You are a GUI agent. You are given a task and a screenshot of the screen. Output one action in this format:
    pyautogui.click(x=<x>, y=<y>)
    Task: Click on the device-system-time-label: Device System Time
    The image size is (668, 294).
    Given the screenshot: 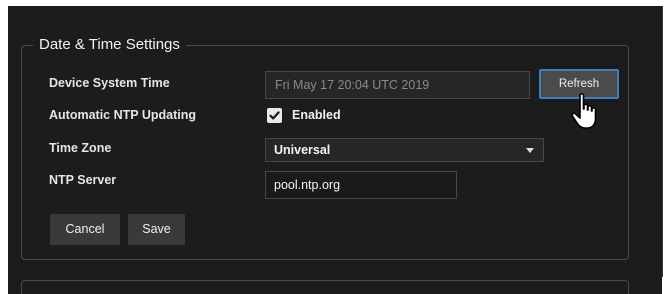 What is the action you would take?
    pyautogui.click(x=109, y=83)
    